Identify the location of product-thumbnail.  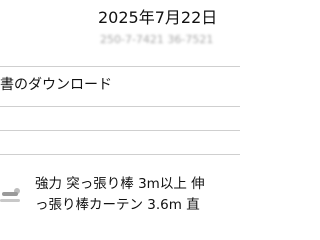
(12, 199).